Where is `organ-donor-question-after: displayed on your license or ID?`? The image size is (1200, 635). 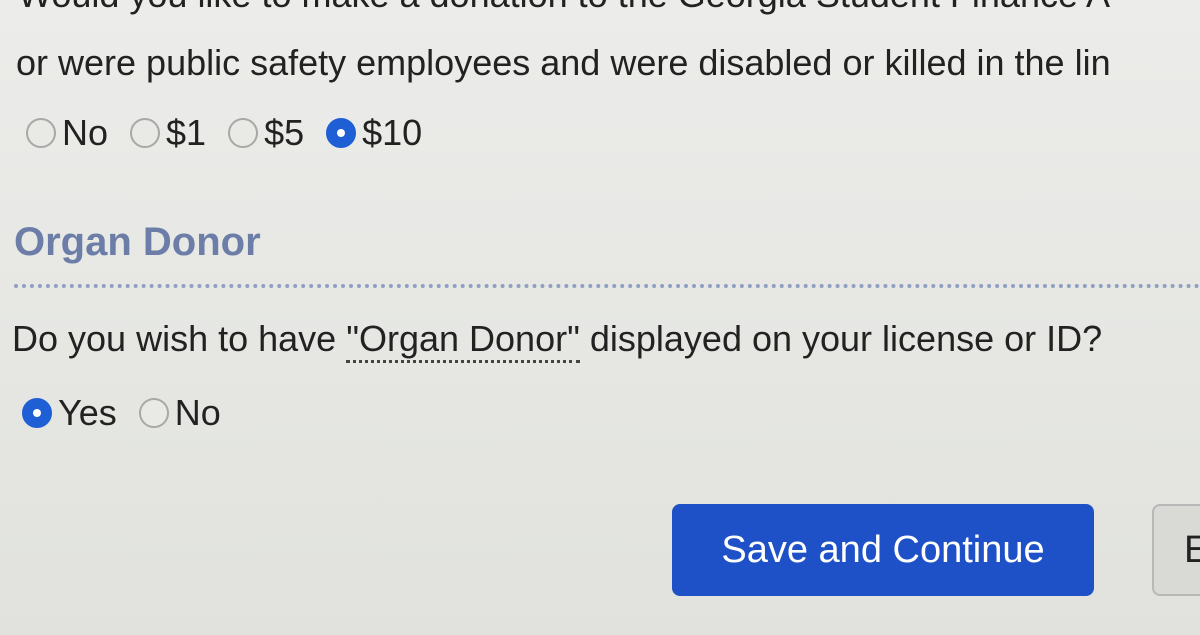 organ-donor-question-after: displayed on your license or ID? is located at coordinates (841, 338).